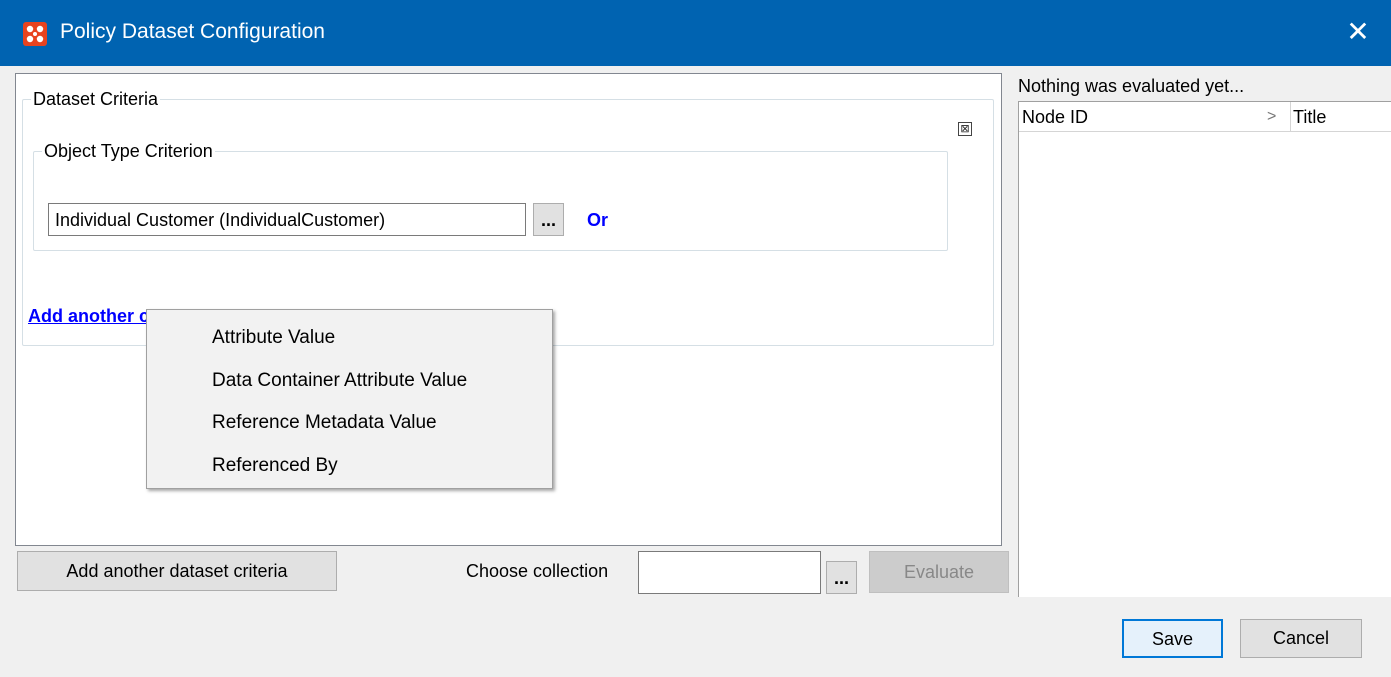 The width and height of the screenshot is (1391, 677). Describe the element at coordinates (1301, 638) in the screenshot. I see `cancel-button: Cancel` at that location.